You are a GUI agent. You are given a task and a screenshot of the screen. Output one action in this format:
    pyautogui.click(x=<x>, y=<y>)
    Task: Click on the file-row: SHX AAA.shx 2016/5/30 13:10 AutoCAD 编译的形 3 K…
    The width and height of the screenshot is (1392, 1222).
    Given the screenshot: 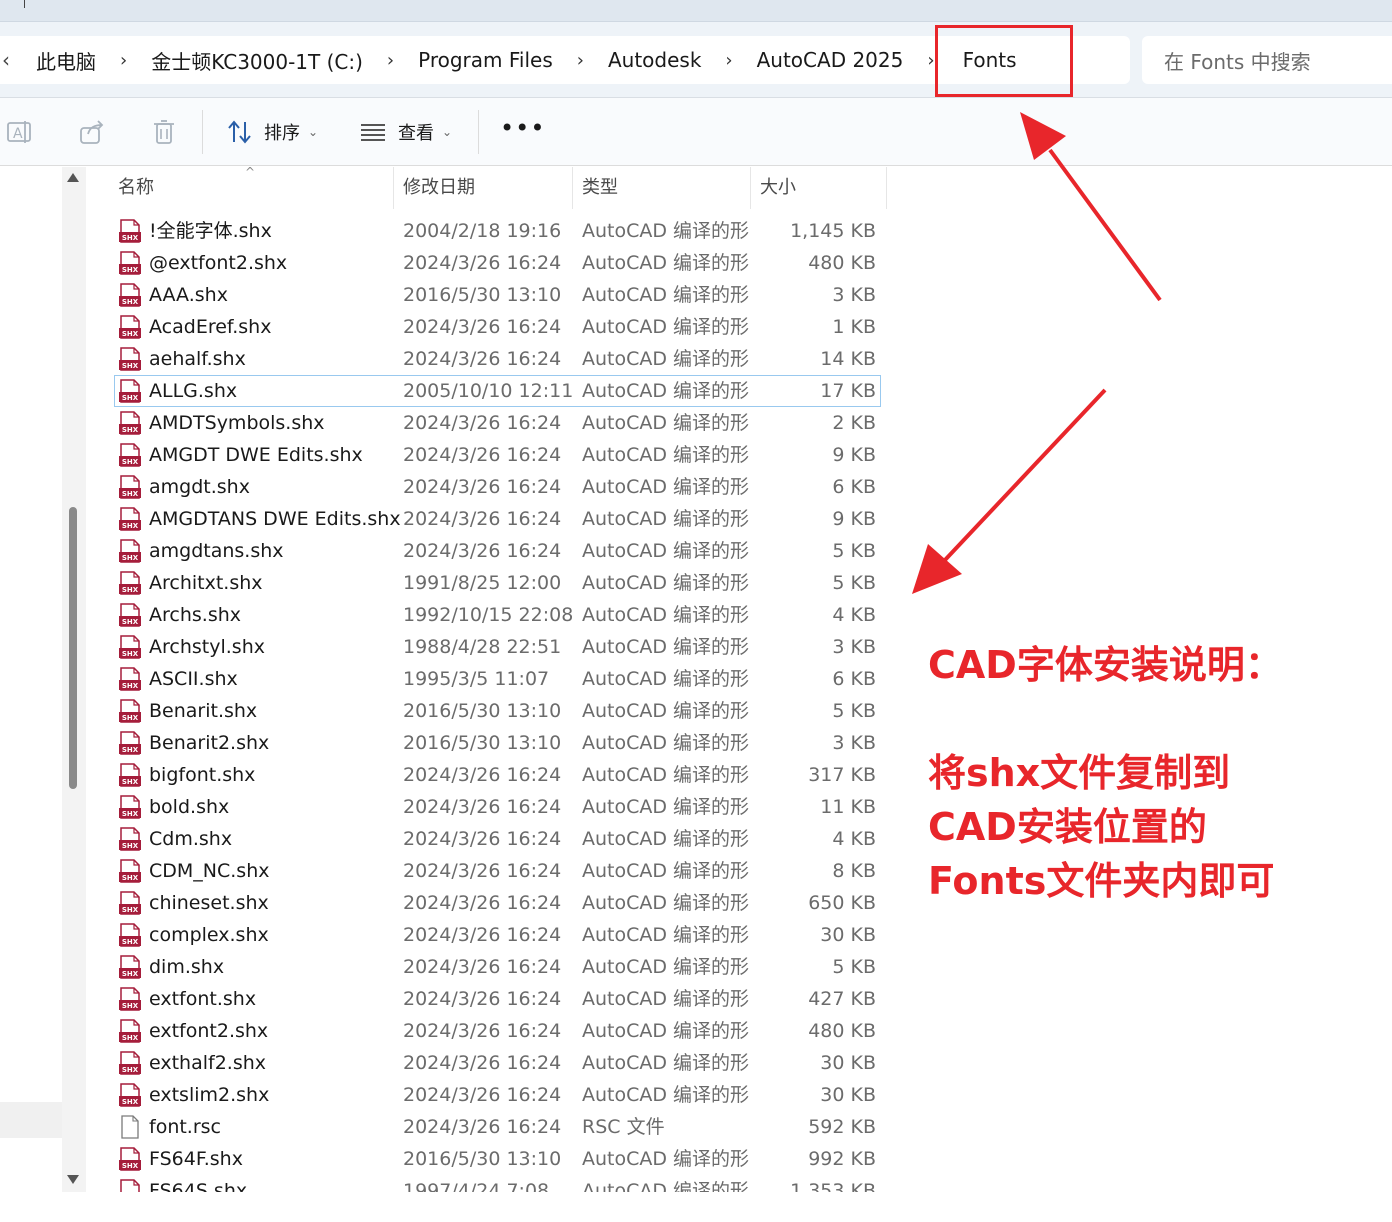 What is the action you would take?
    pyautogui.click(x=500, y=295)
    